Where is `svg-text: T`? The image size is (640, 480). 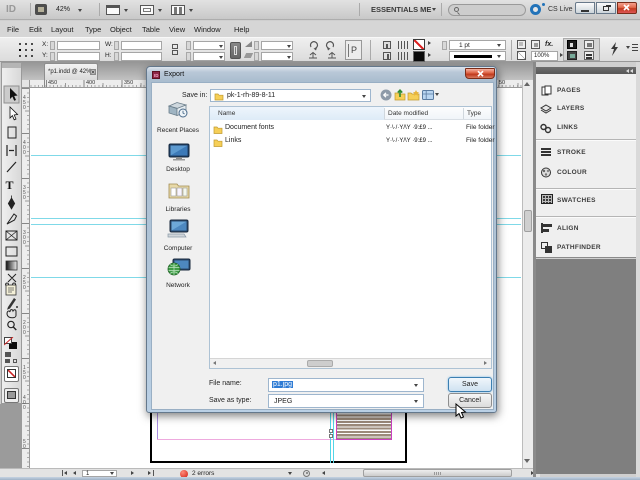
svg-text: T is located at coordinates (10, 185).